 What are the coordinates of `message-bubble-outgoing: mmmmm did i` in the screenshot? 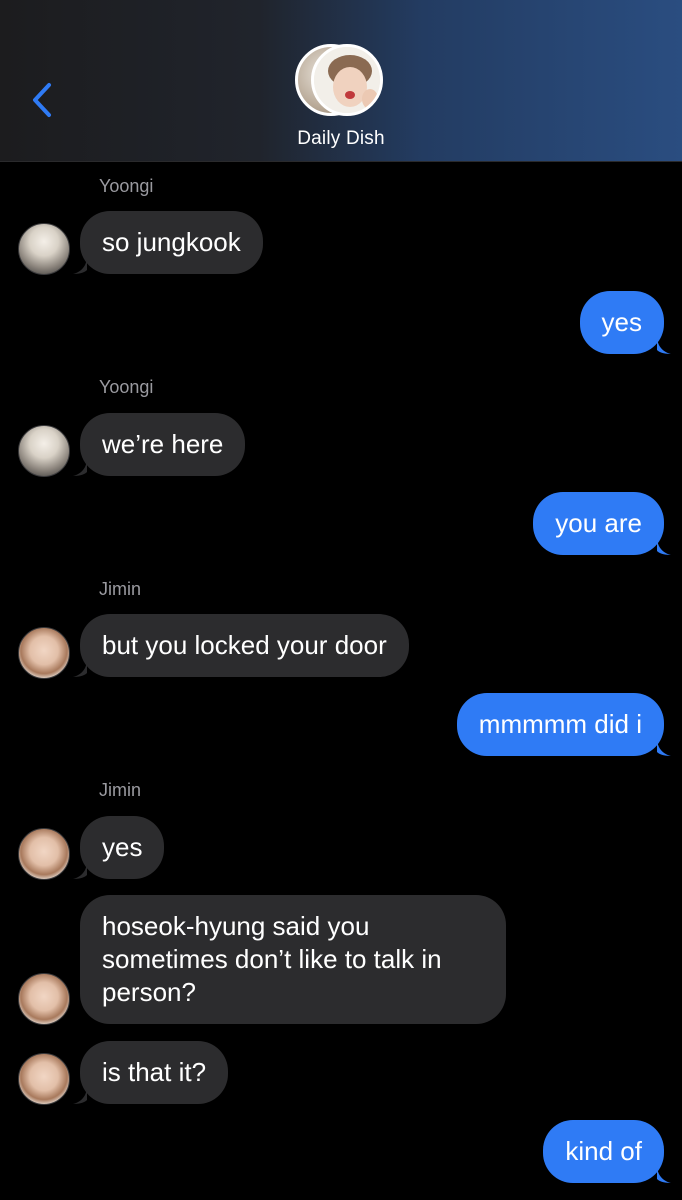 It's located at (563, 724).